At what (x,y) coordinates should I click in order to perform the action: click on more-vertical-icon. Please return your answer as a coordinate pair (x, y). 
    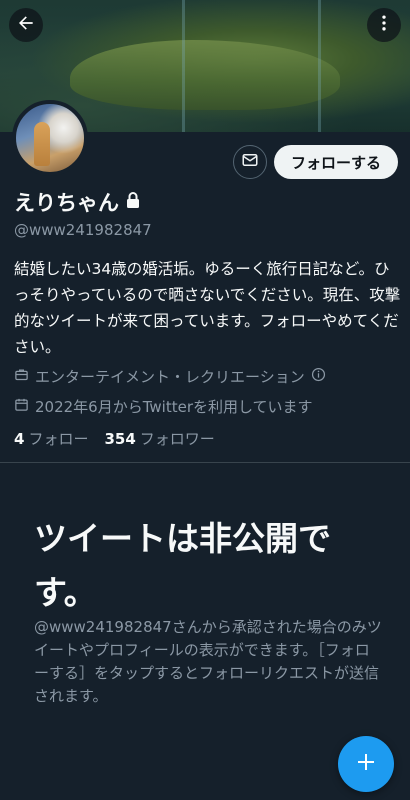
    Looking at the image, I should click on (384, 25).